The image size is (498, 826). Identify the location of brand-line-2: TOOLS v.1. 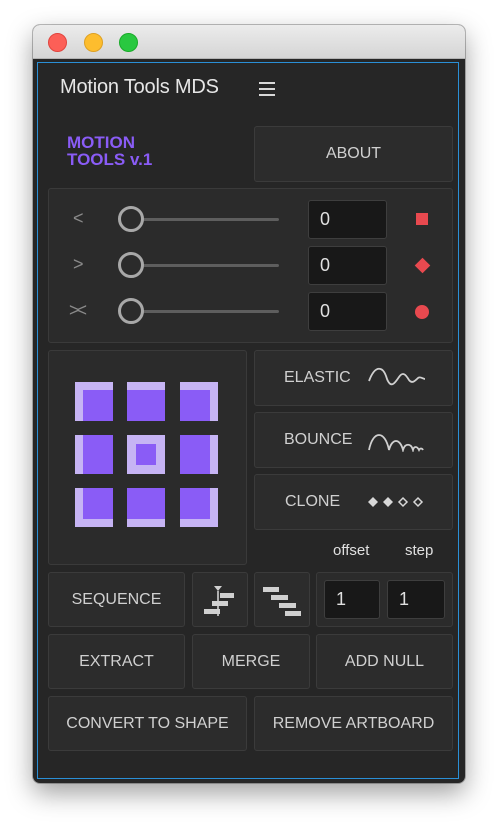
(110, 159).